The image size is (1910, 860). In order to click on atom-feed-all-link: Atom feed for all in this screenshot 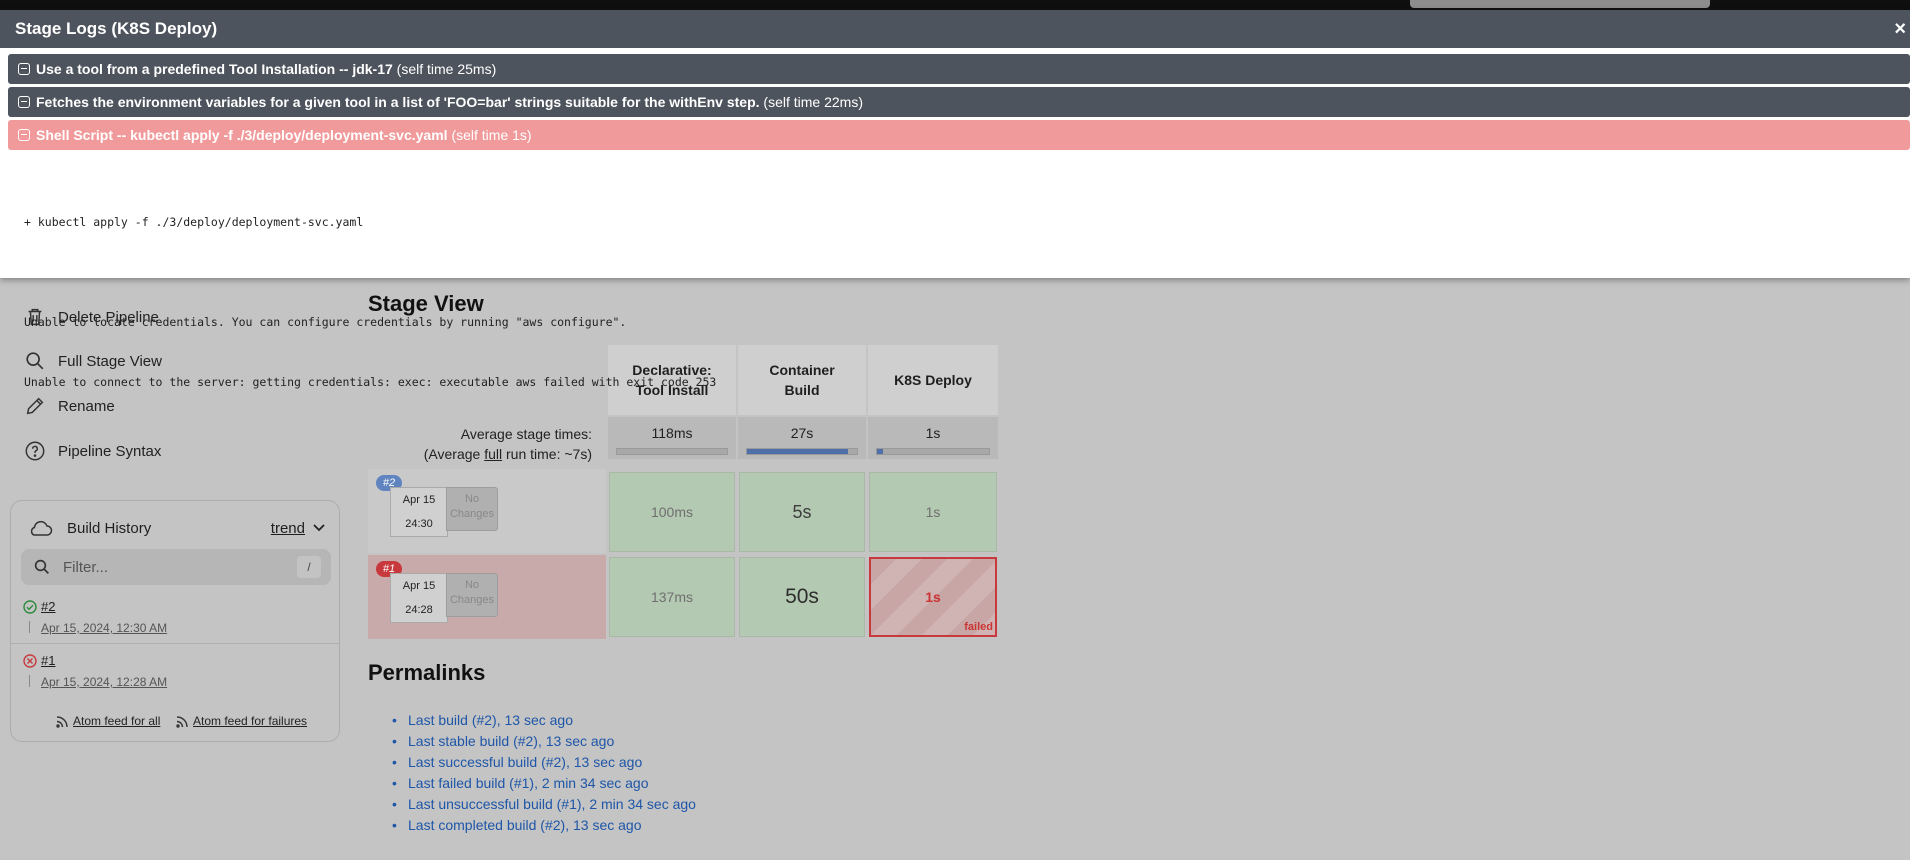, I will do `click(108, 721)`.